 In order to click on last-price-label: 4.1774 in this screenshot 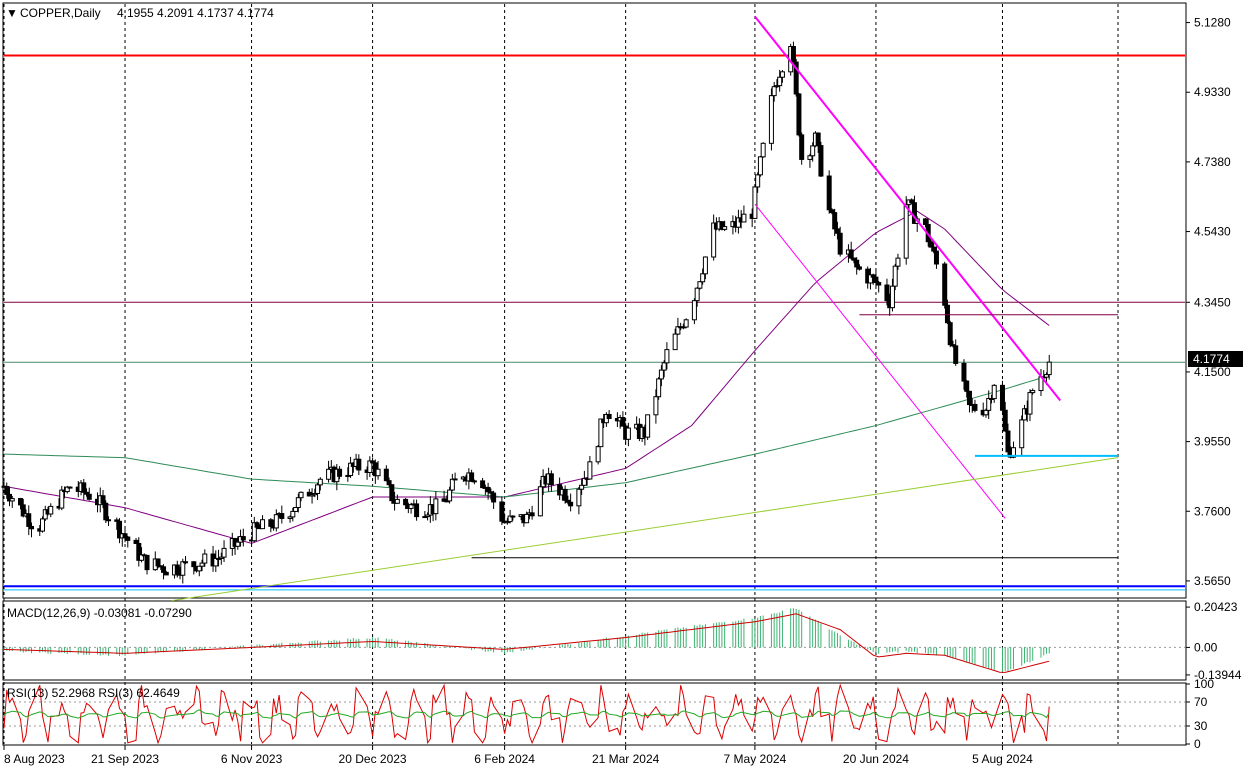, I will do `click(1211, 359)`.